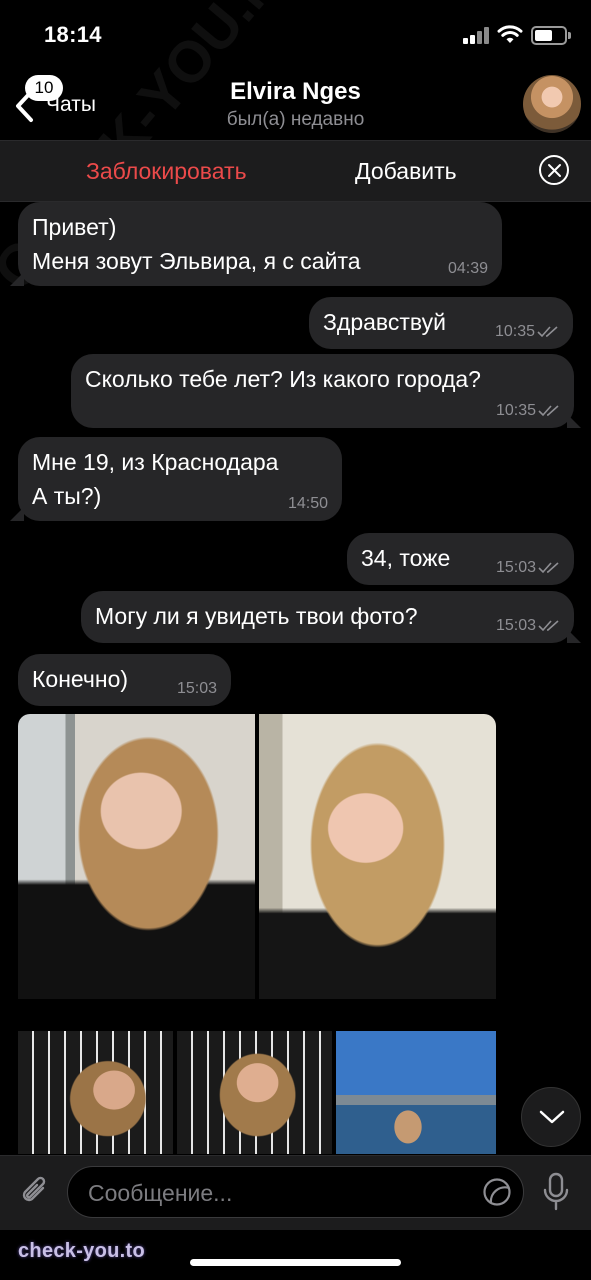 This screenshot has width=591, height=1280. Describe the element at coordinates (74, 227) in the screenshot. I see `message-text: Привет)` at that location.